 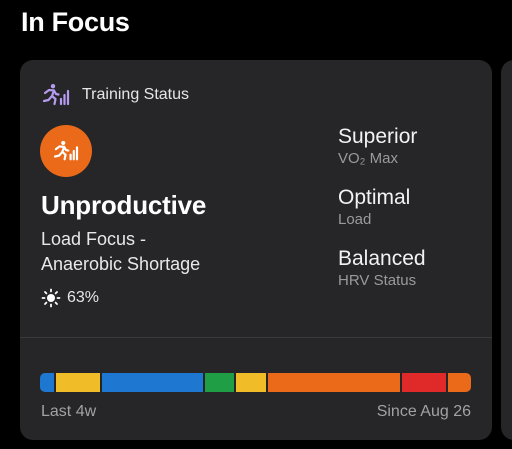 I want to click on metric-value: Balanced, so click(x=382, y=258).